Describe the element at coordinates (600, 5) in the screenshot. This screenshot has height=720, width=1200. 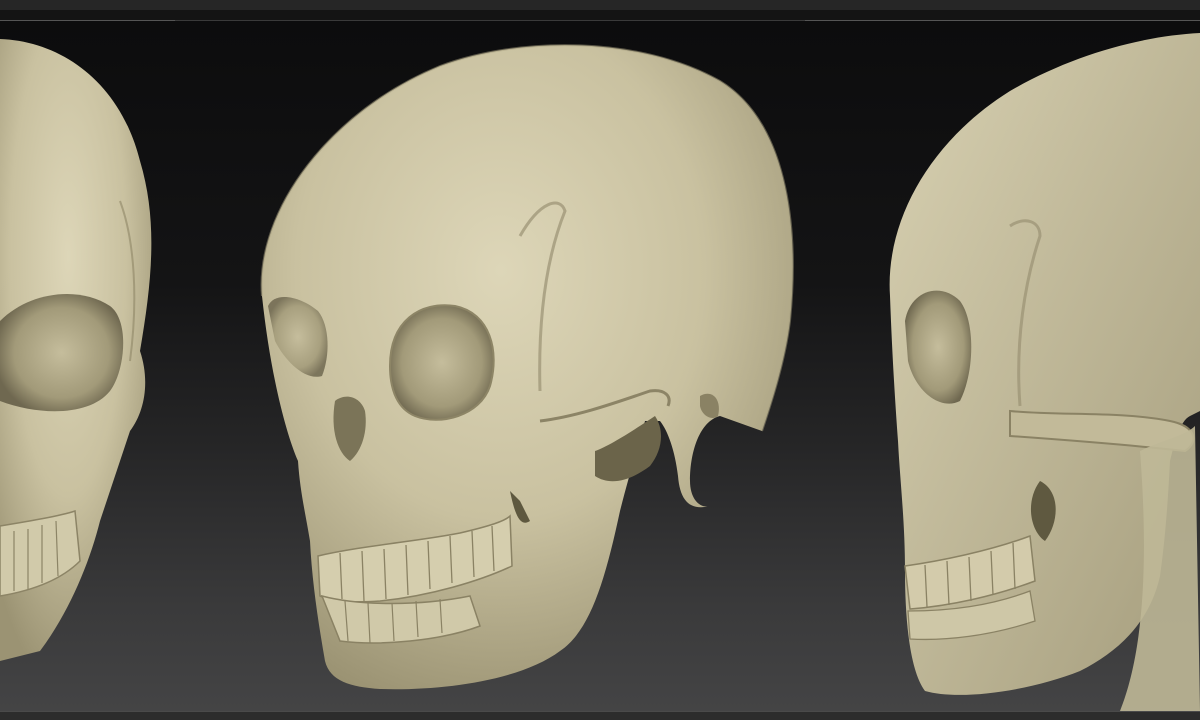
I see `top-toolbar-strip` at that location.